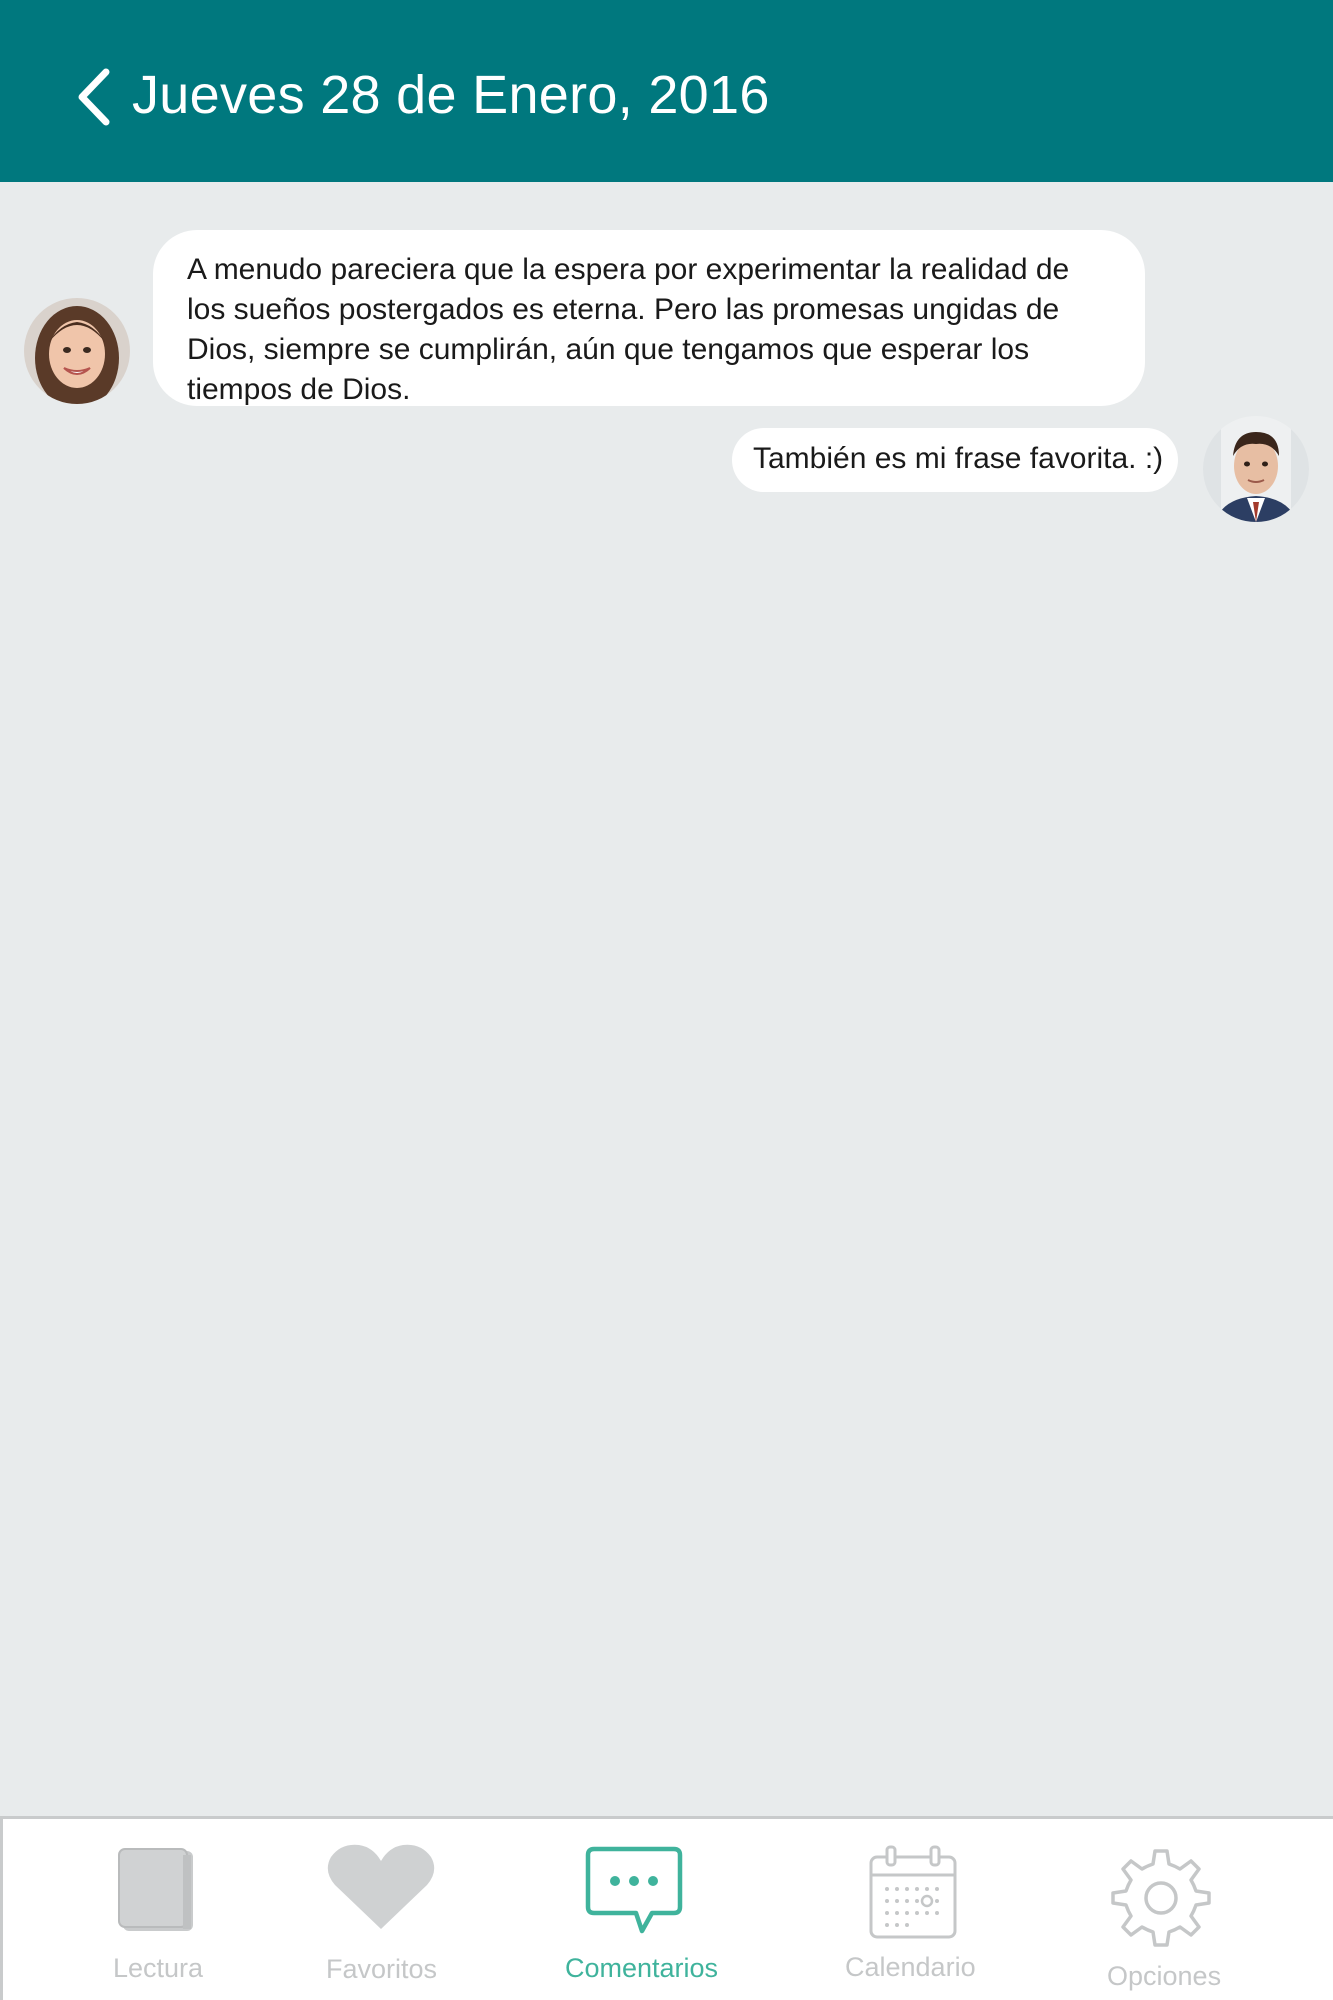 The height and width of the screenshot is (2000, 1333). Describe the element at coordinates (910, 1967) in the screenshot. I see `tab-calendario-label: Calendario` at that location.